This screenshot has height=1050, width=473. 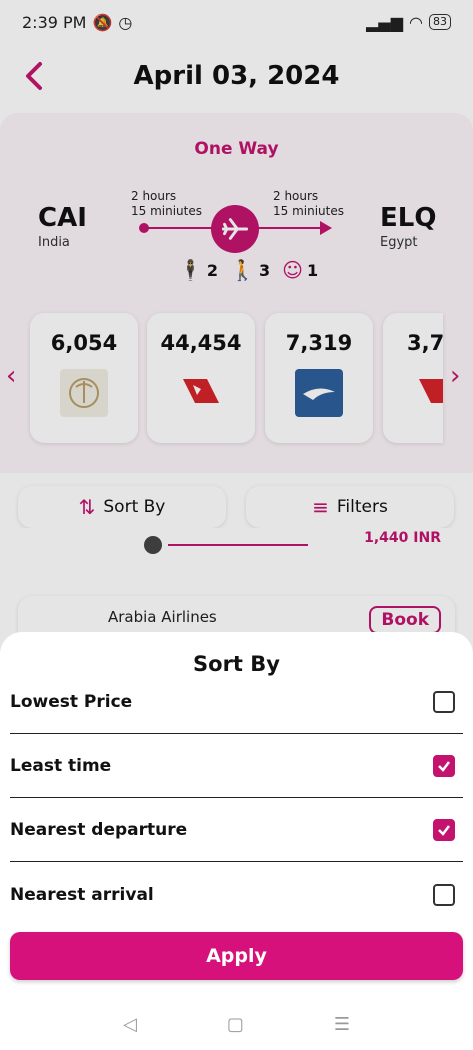 I want to click on nav-back-icon: ◁, so click(x=130, y=1024).